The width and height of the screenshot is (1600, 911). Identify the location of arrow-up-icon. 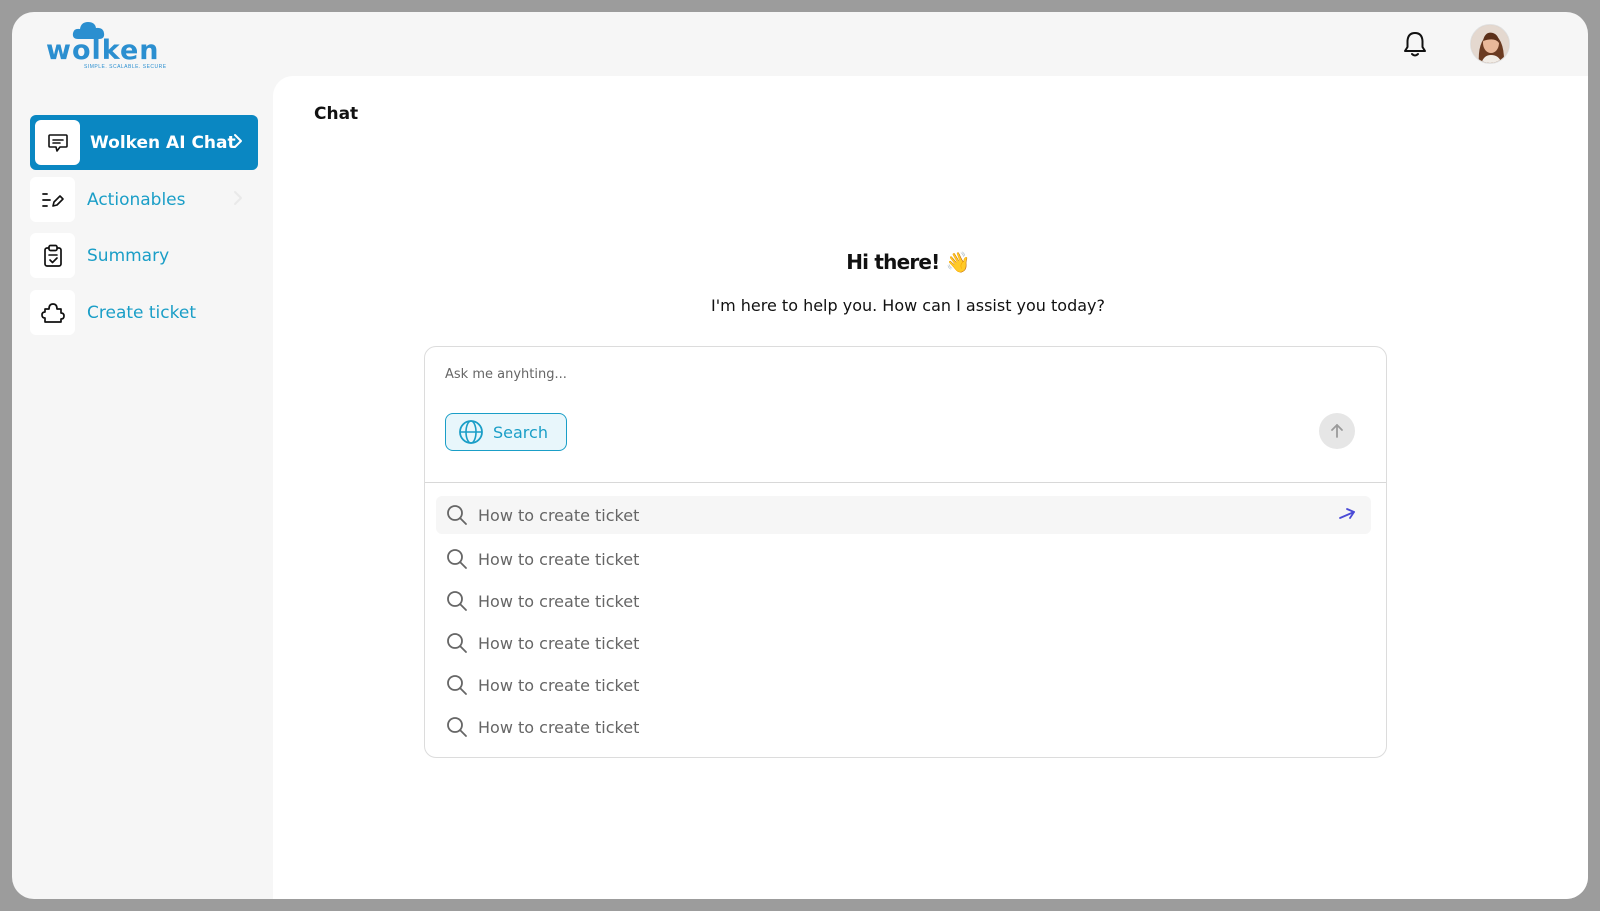
(1337, 431).